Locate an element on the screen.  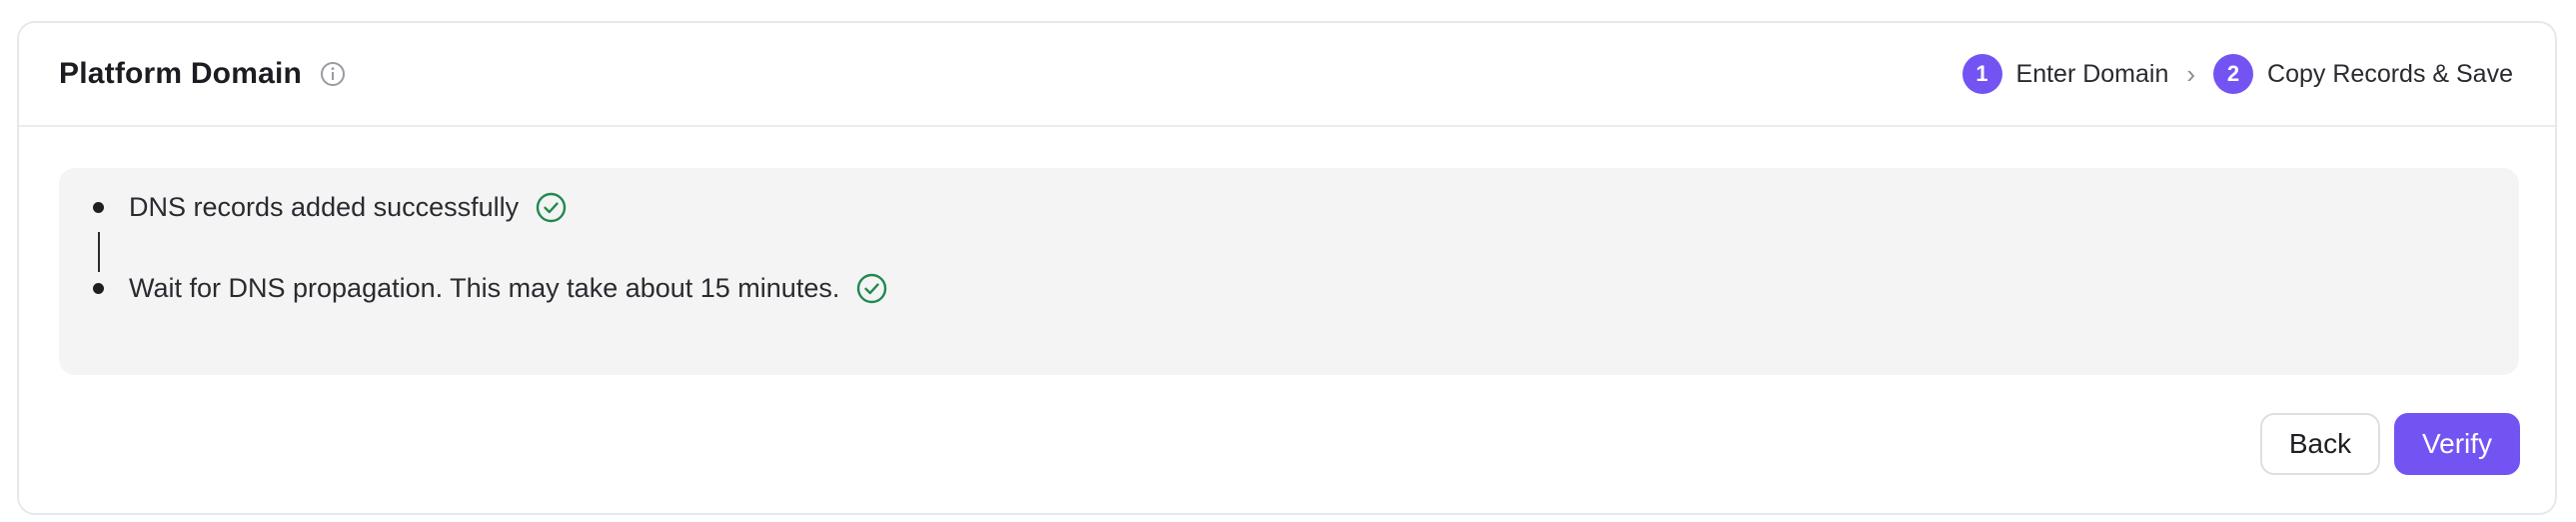
status-text: DNS records added successfully is located at coordinates (324, 207).